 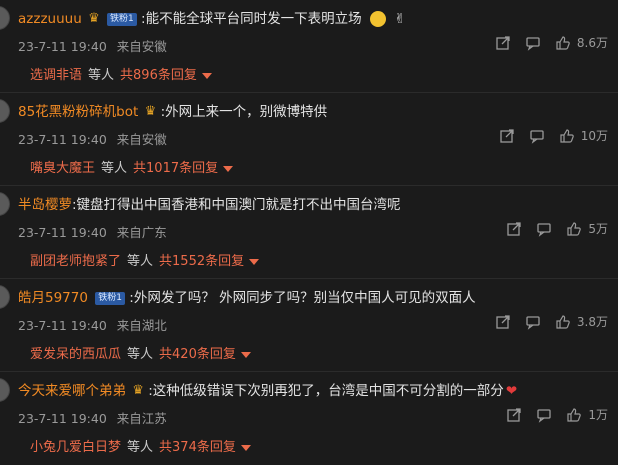 I want to click on reply-username: 小兔几爱白日梦, so click(x=75, y=447).